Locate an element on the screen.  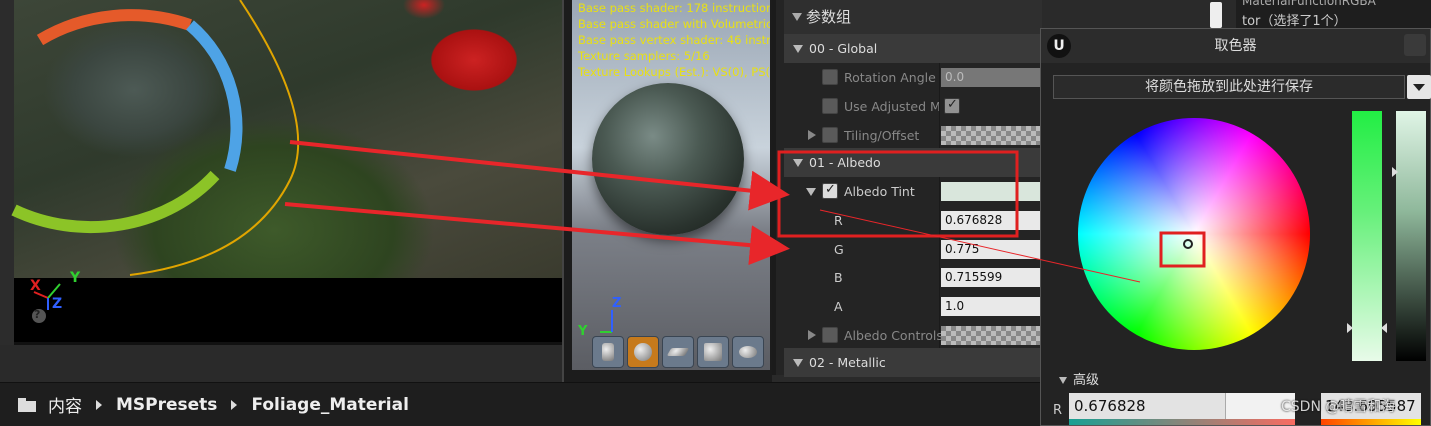
breadcrumb-item-foliage-material: Foliage_Material is located at coordinates (329, 405).